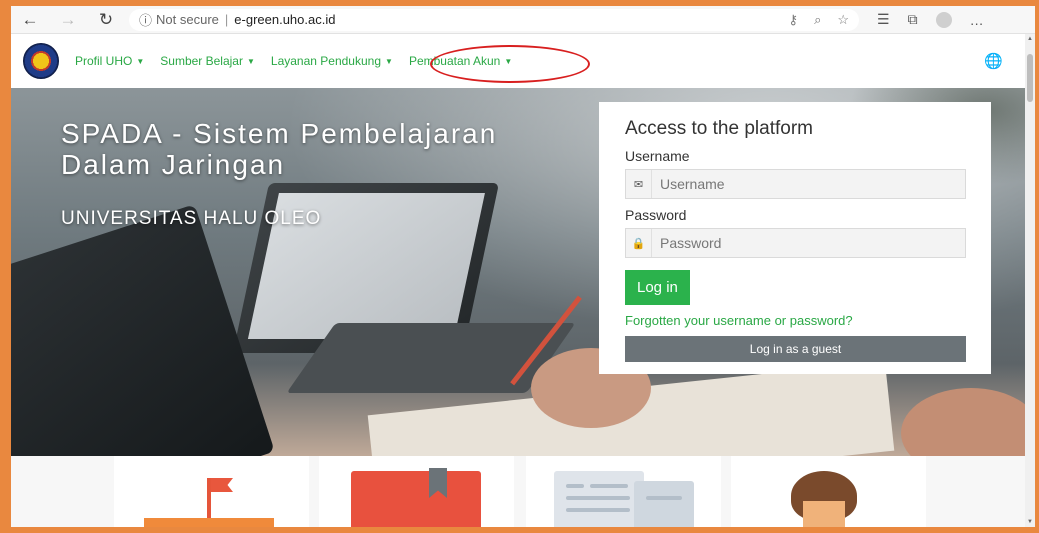 The image size is (1039, 533). I want to click on collections-icon: ⧉, so click(913, 19).